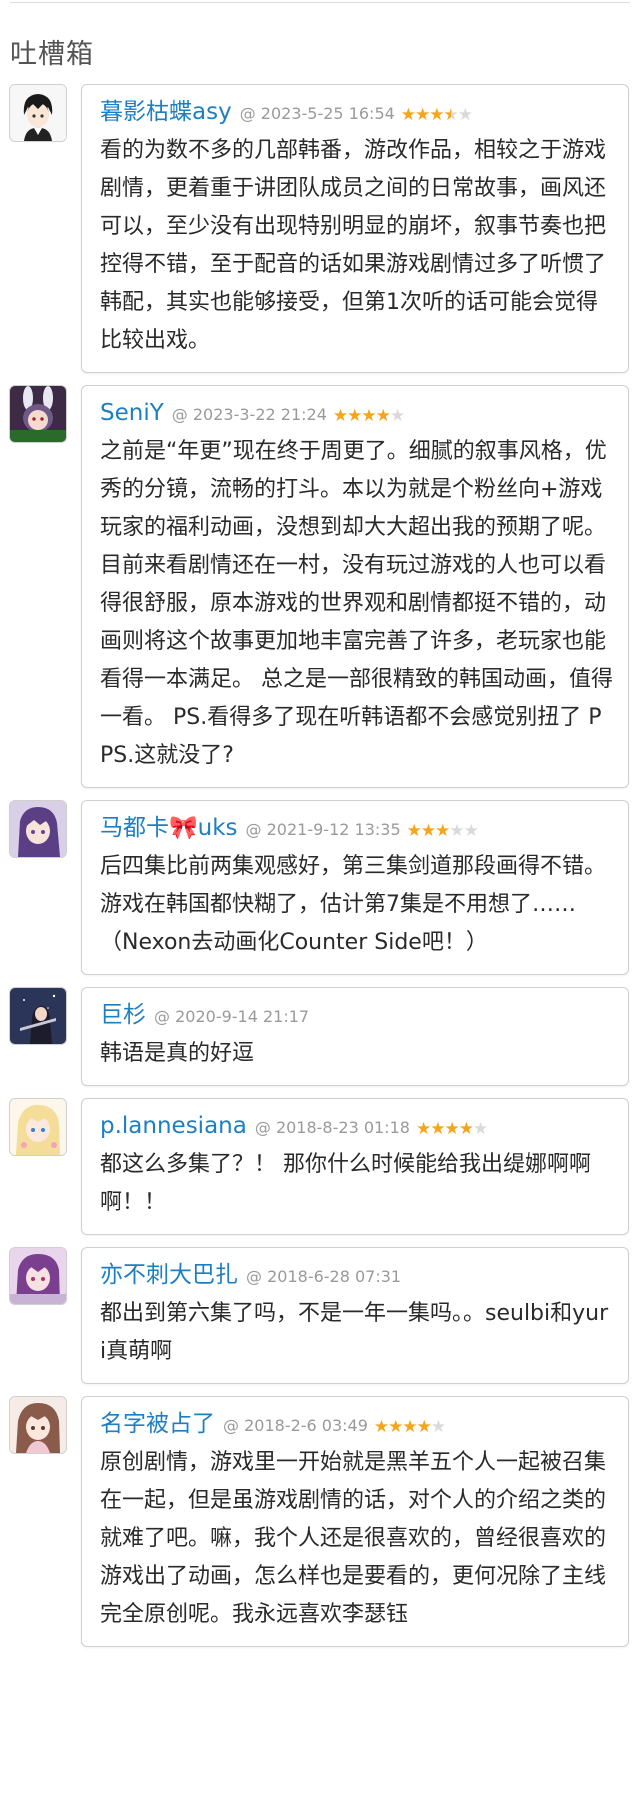 The height and width of the screenshot is (1799, 640). What do you see at coordinates (166, 112) in the screenshot?
I see `comment-author-link: 暮影枯蝶asy` at bounding box center [166, 112].